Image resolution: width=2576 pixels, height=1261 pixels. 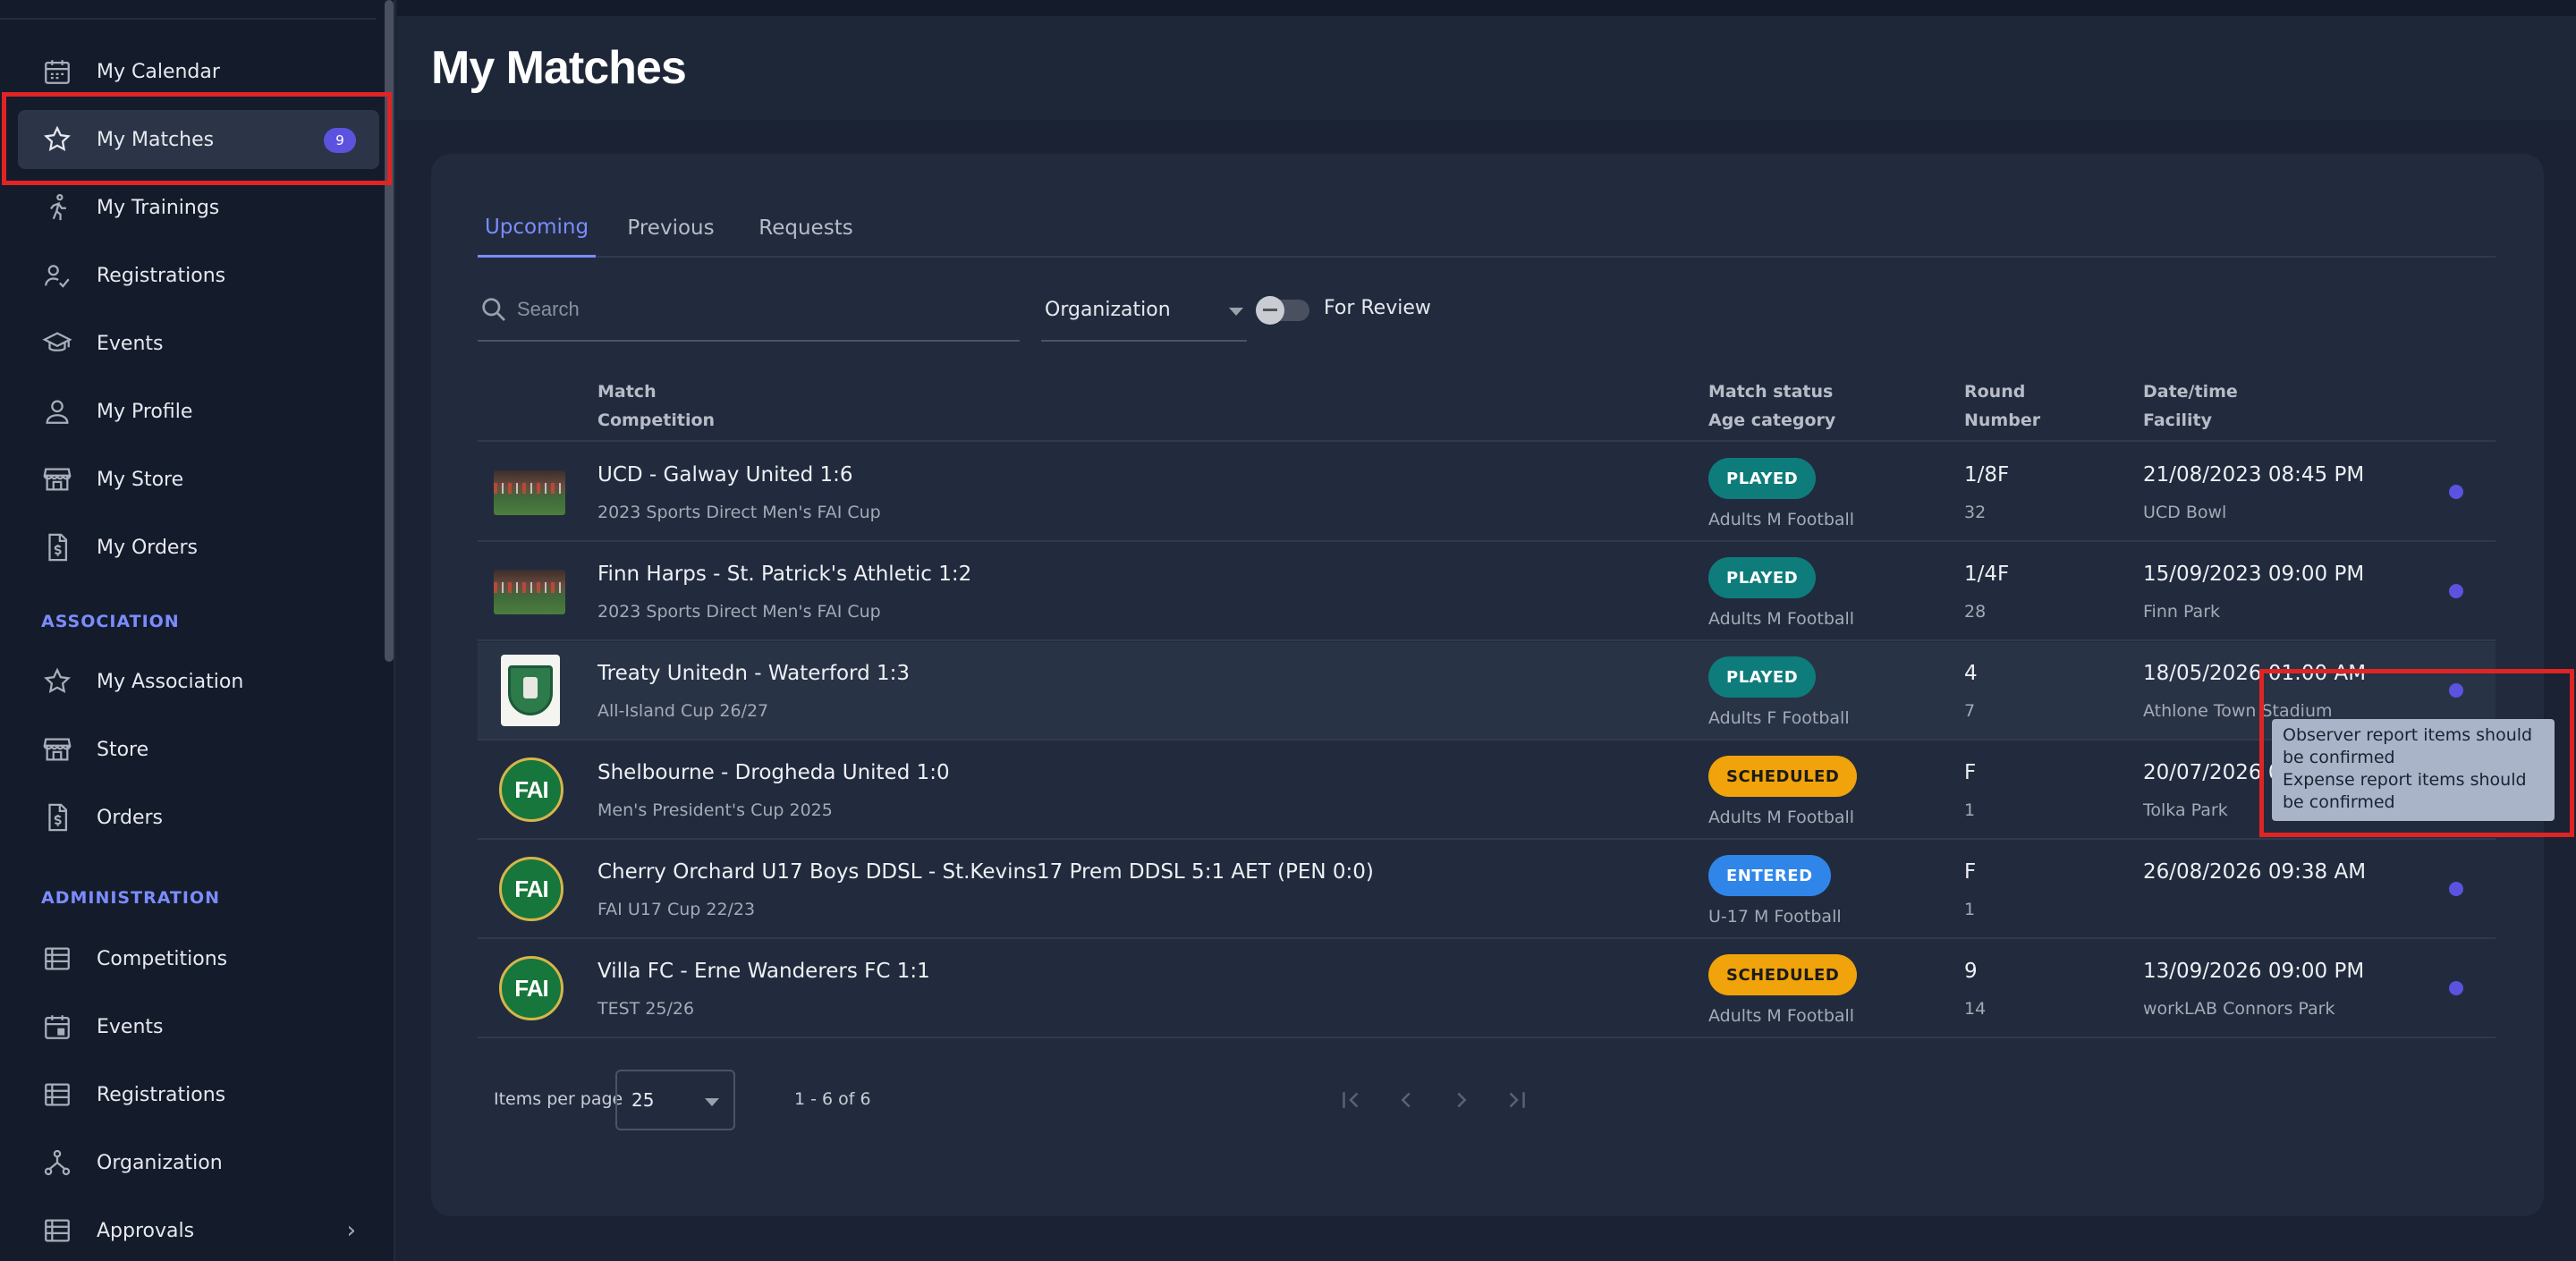 What do you see at coordinates (57, 275) in the screenshot?
I see `person-check-icon` at bounding box center [57, 275].